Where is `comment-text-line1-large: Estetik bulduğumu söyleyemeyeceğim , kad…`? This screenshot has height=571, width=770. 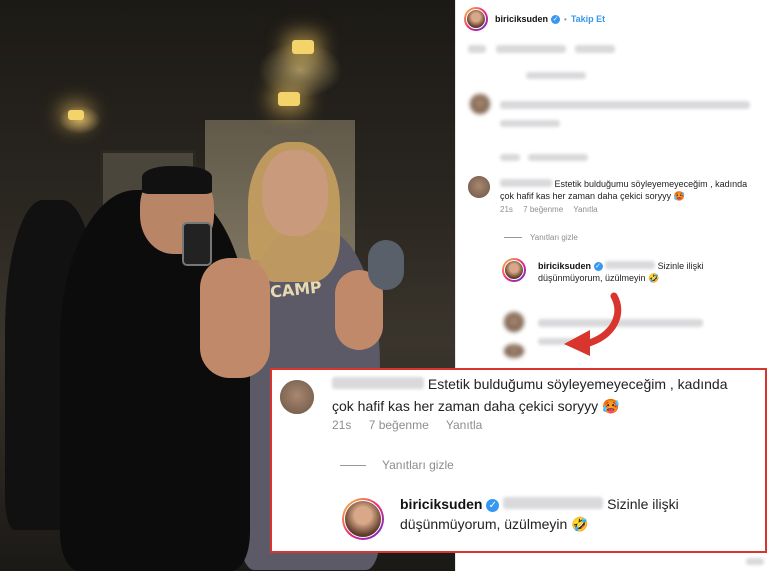
comment-text-line1-large: Estetik bulduğumu söyleyemeyeceğim , kad… is located at coordinates (577, 384).